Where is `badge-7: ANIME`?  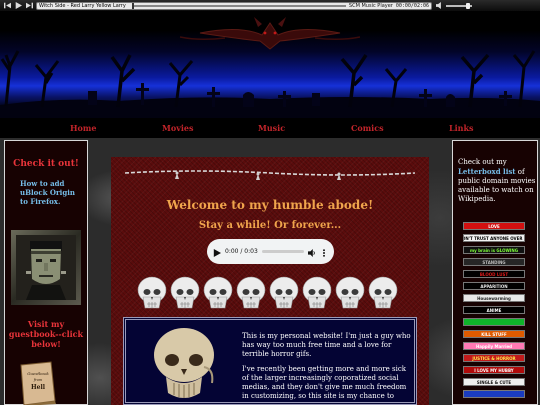
badge-7: ANIME is located at coordinates (494, 310).